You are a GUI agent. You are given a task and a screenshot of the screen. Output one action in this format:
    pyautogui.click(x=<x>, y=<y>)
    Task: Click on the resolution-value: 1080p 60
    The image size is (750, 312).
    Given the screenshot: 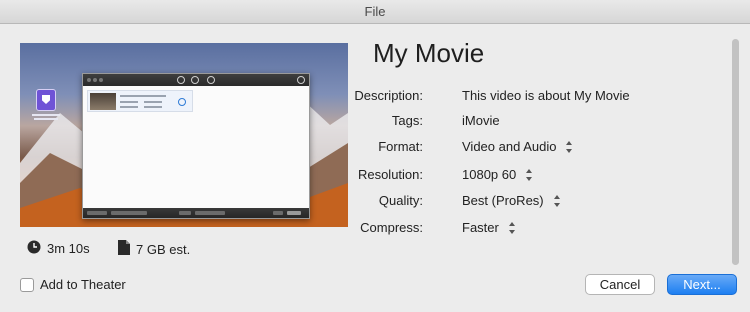 What is the action you would take?
    pyautogui.click(x=489, y=174)
    